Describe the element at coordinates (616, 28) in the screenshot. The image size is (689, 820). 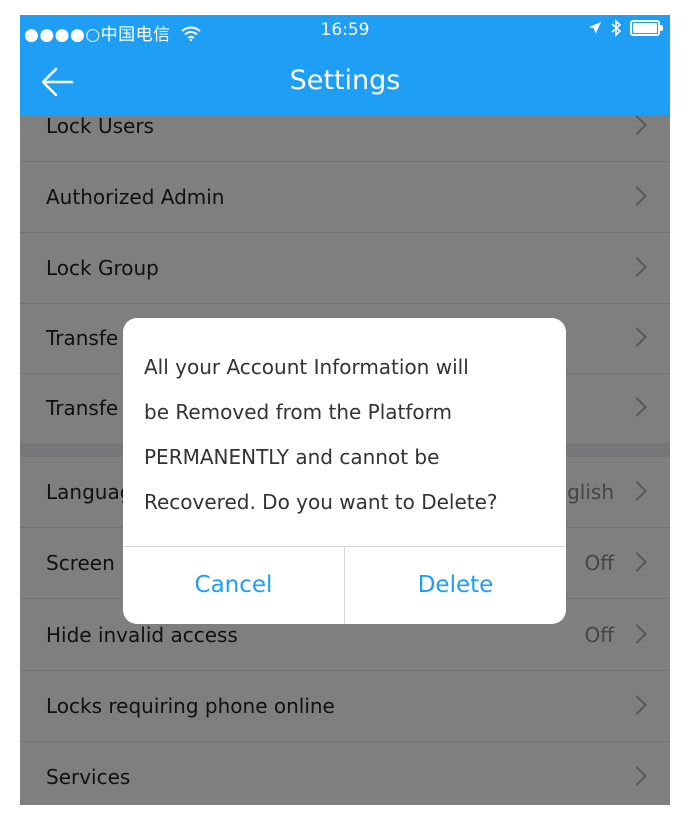
I see `bluetooth-icon` at that location.